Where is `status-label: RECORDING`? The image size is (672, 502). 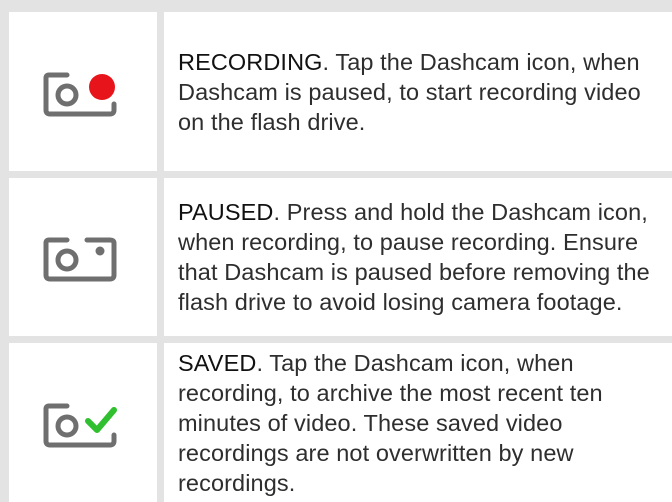 status-label: RECORDING is located at coordinates (250, 61).